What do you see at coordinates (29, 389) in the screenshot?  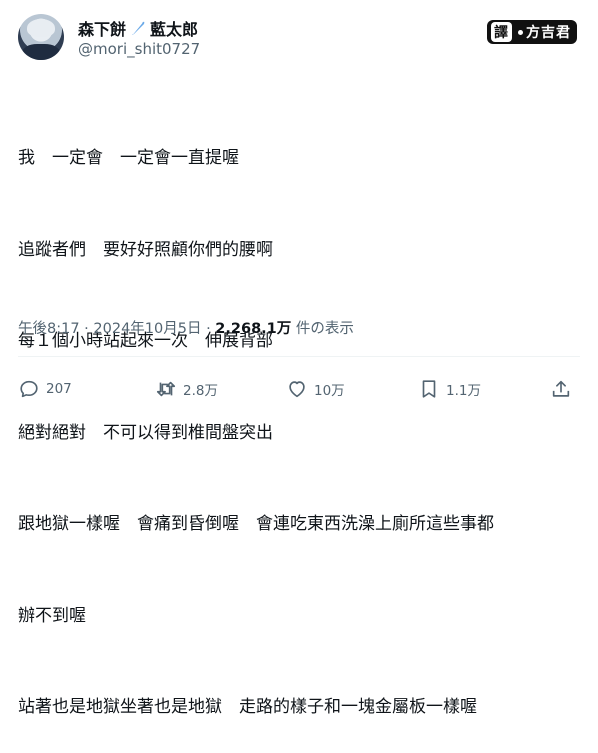 I see `reply-icon` at bounding box center [29, 389].